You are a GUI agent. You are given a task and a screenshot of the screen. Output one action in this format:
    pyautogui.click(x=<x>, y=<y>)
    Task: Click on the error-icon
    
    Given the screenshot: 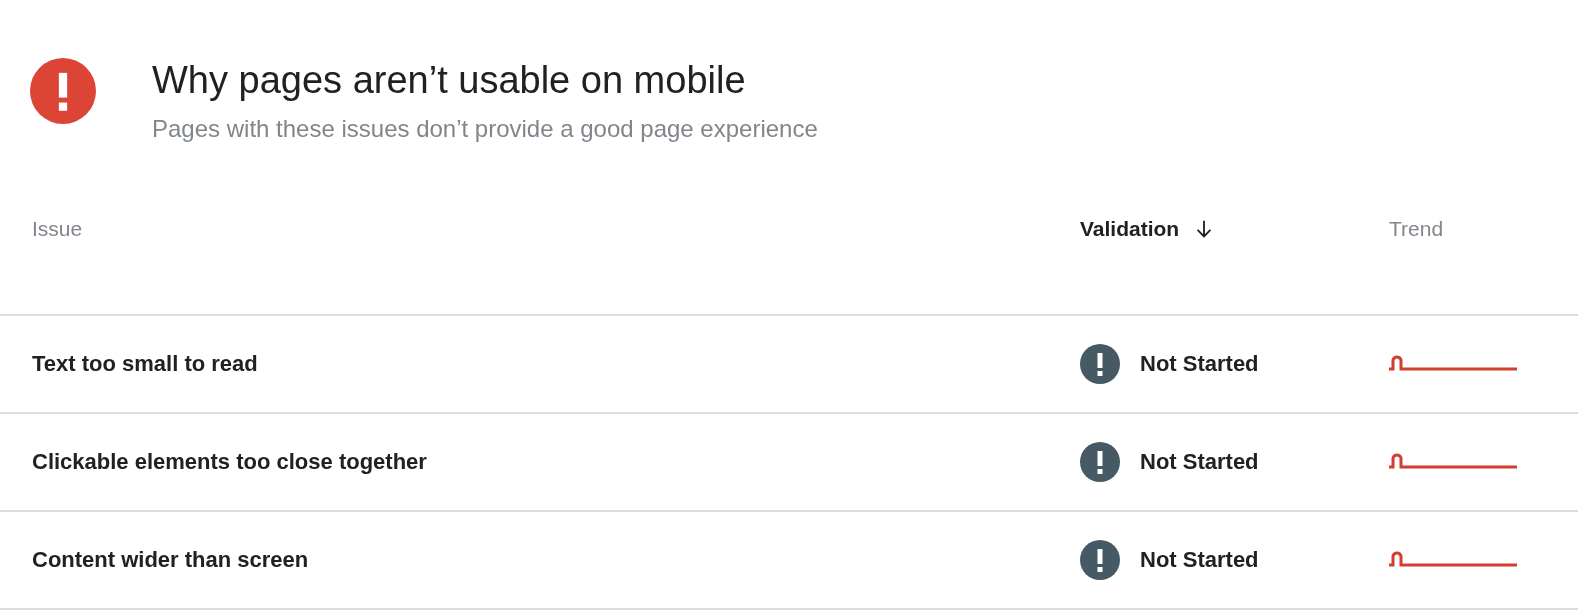 What is the action you would take?
    pyautogui.click(x=63, y=91)
    